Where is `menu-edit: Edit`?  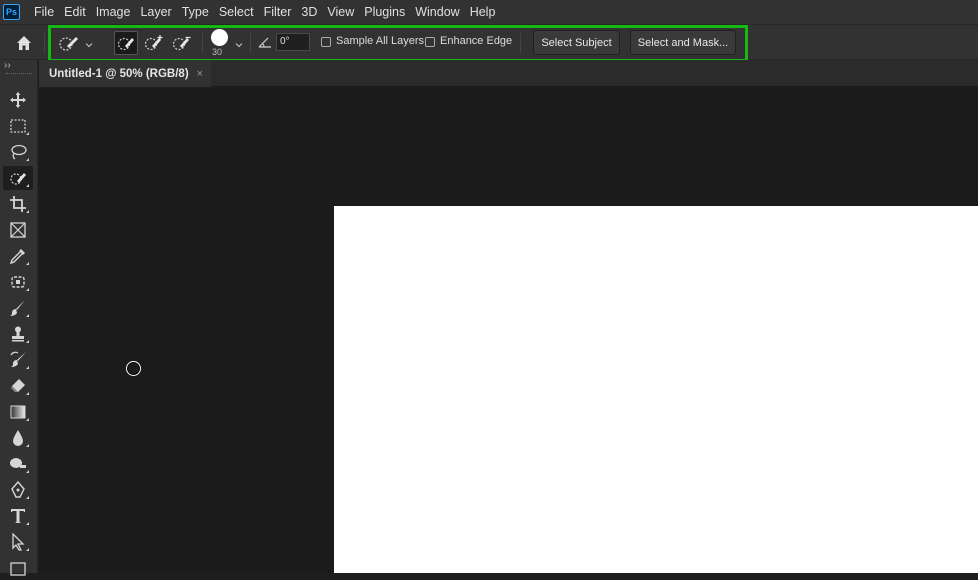
menu-edit: Edit is located at coordinates (75, 12).